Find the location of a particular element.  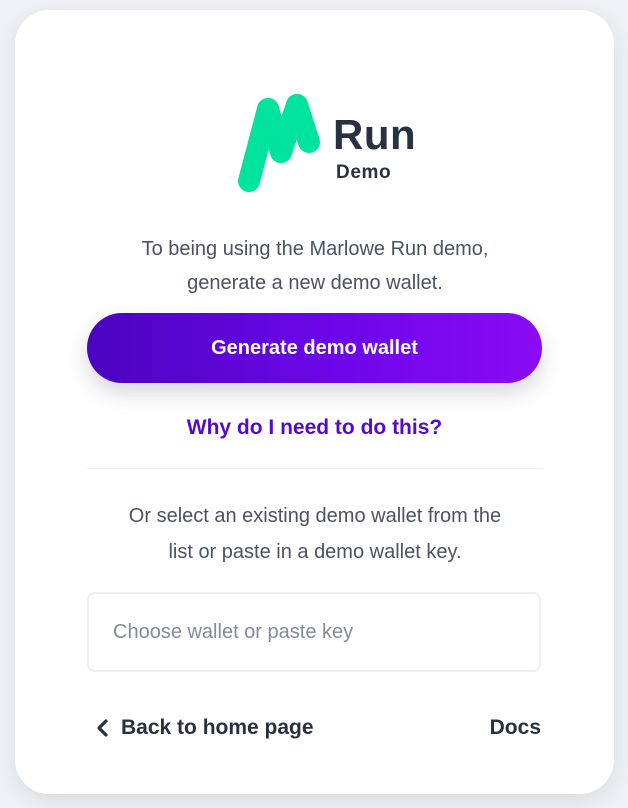

logo-subtitle: Demo is located at coordinates (364, 172).